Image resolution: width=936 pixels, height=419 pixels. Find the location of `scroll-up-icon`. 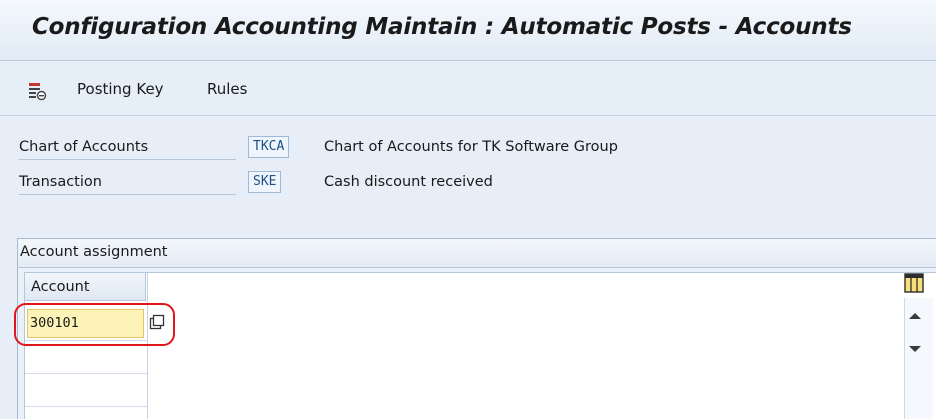

scroll-up-icon is located at coordinates (915, 316).